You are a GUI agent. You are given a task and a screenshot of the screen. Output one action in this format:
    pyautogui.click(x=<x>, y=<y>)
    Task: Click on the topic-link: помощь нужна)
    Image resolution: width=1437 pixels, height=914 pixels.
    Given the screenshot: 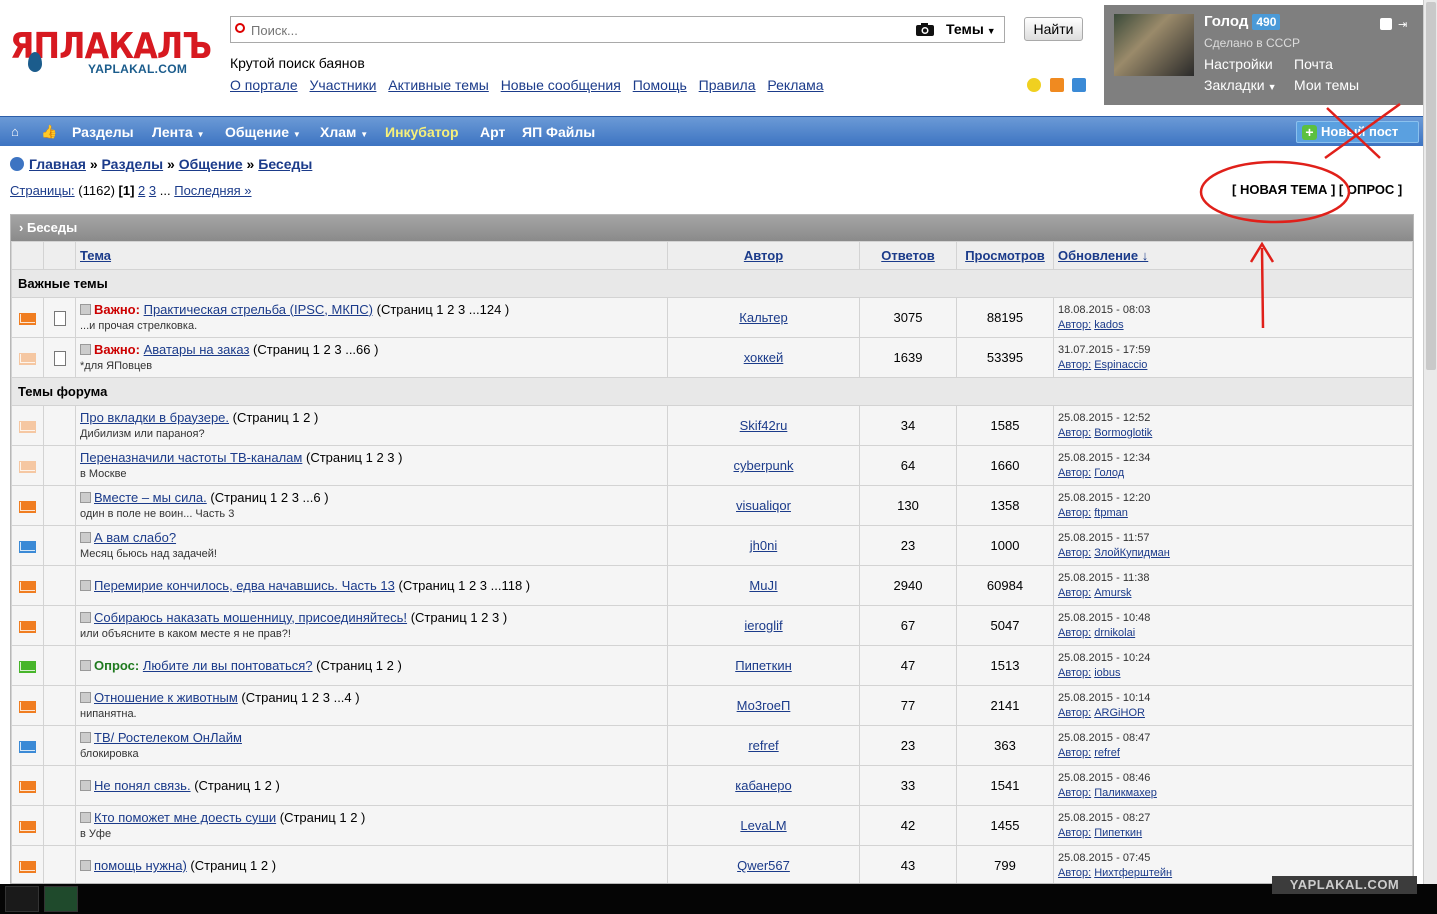 What is the action you would take?
    pyautogui.click(x=140, y=865)
    